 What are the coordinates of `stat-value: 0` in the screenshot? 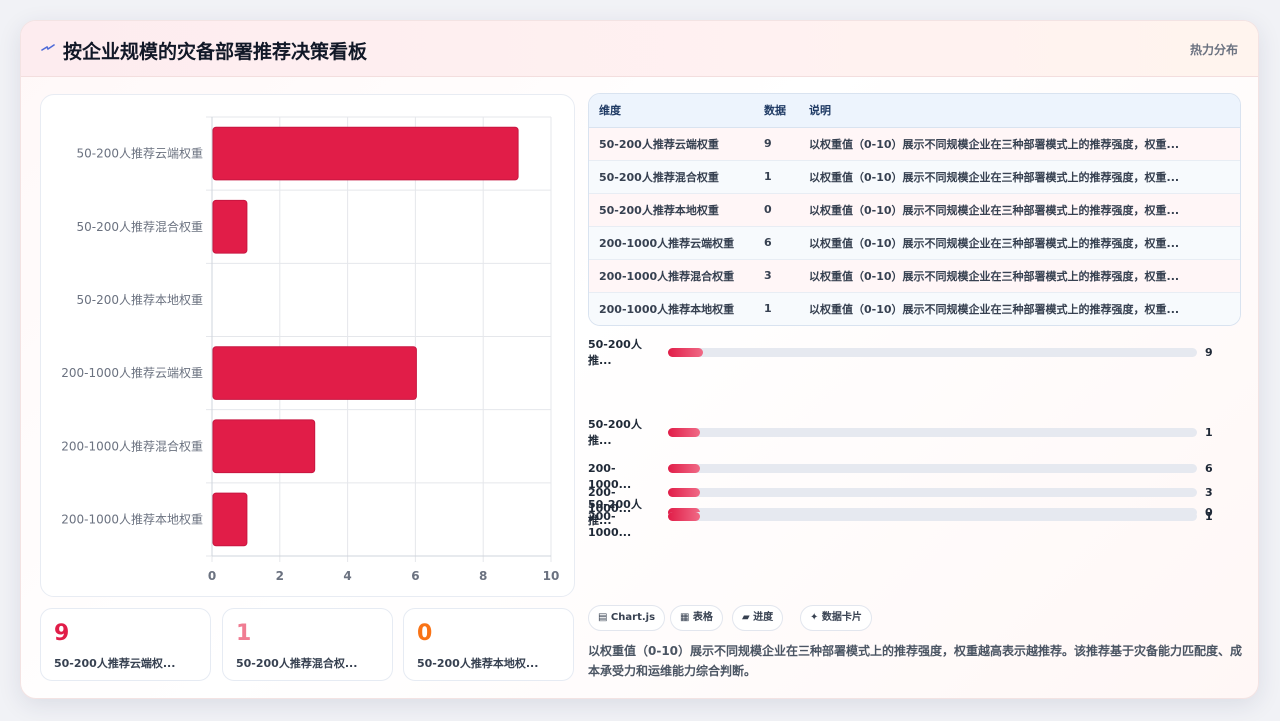 It's located at (425, 633).